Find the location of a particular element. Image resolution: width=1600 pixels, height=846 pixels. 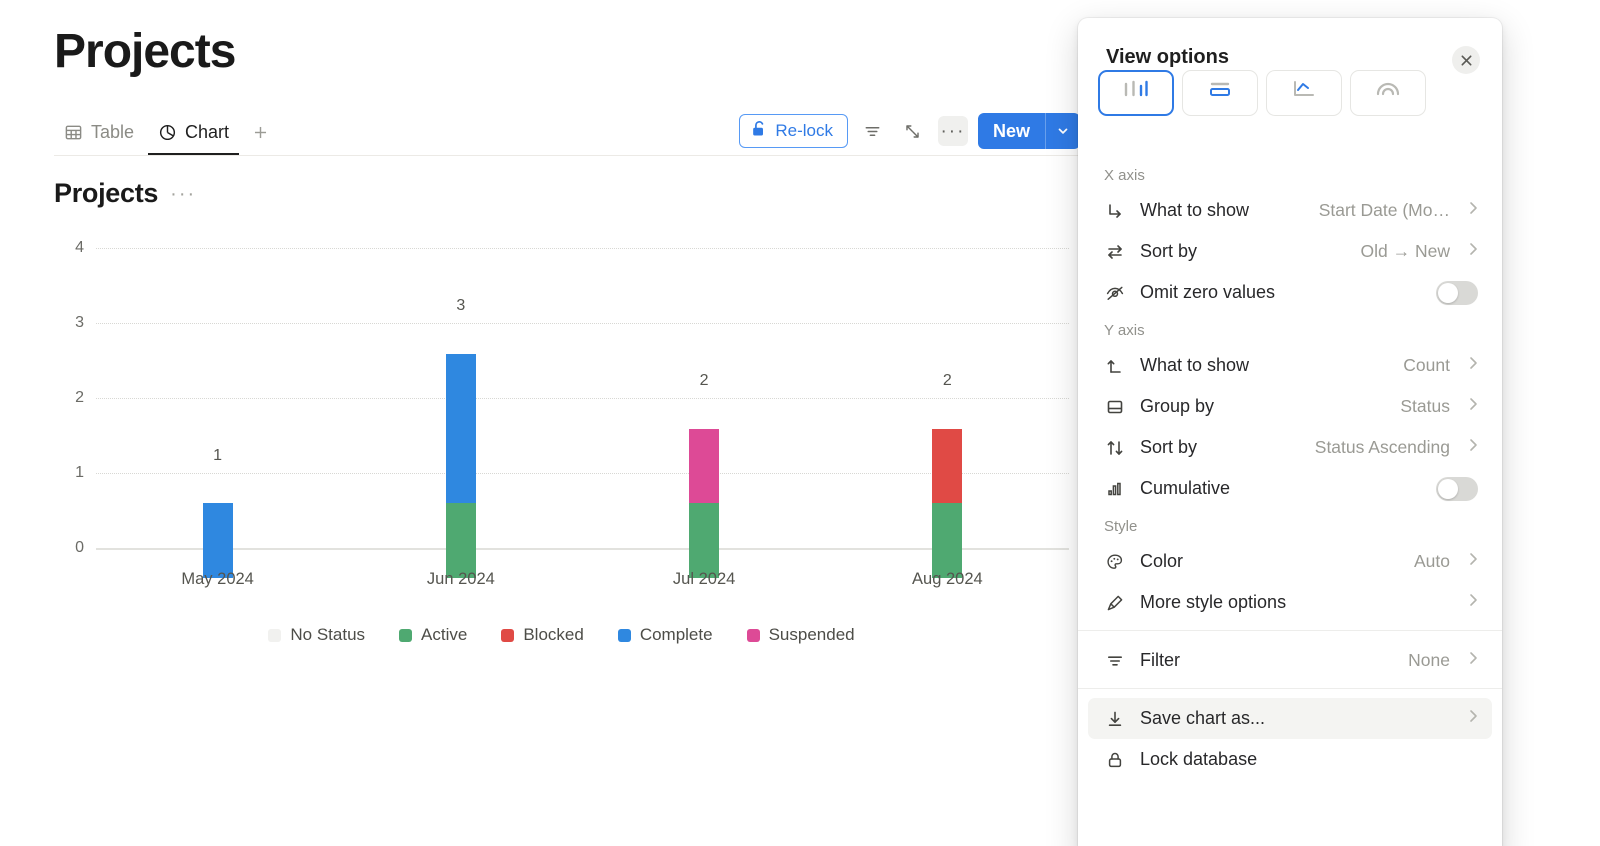

bar-column: 1 is located at coordinates (217, 413).